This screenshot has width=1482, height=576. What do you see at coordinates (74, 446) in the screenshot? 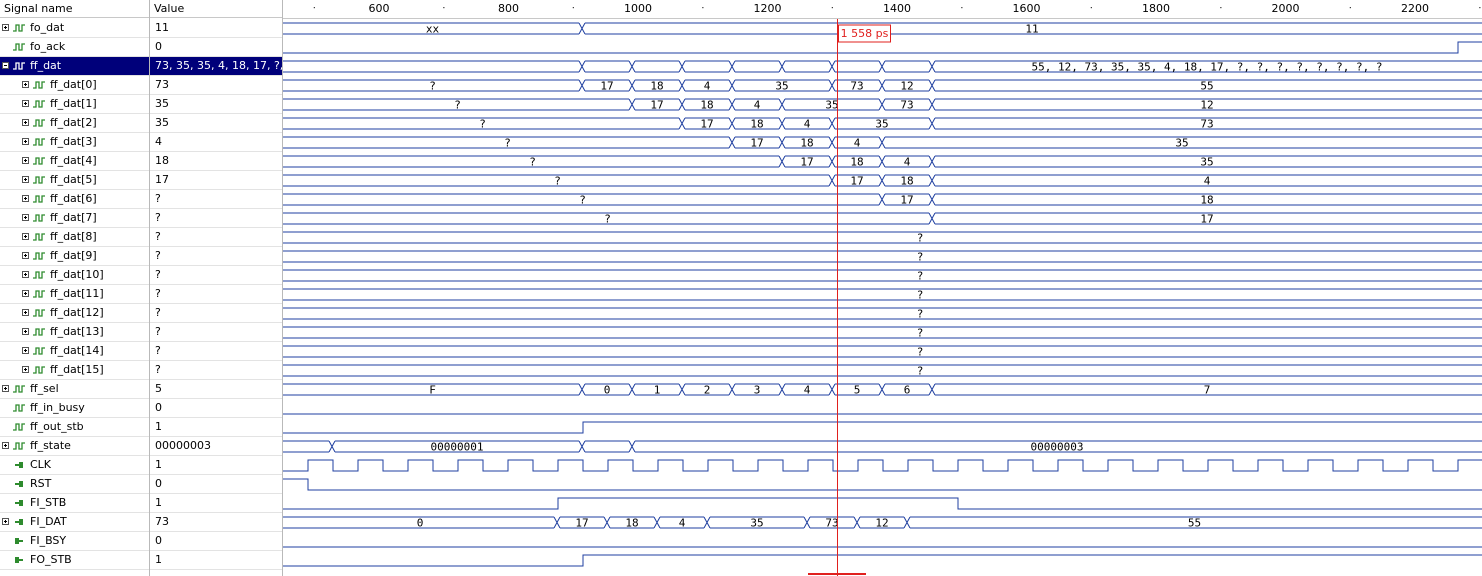
I see `signal-row-ff_state: ff_state` at bounding box center [74, 446].